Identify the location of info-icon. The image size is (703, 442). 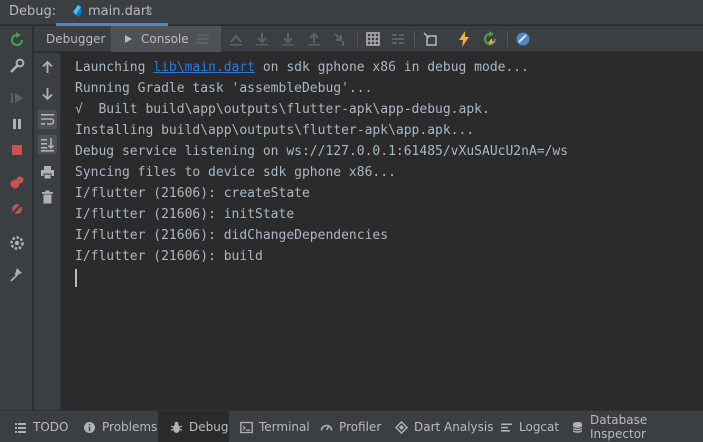
(89, 427).